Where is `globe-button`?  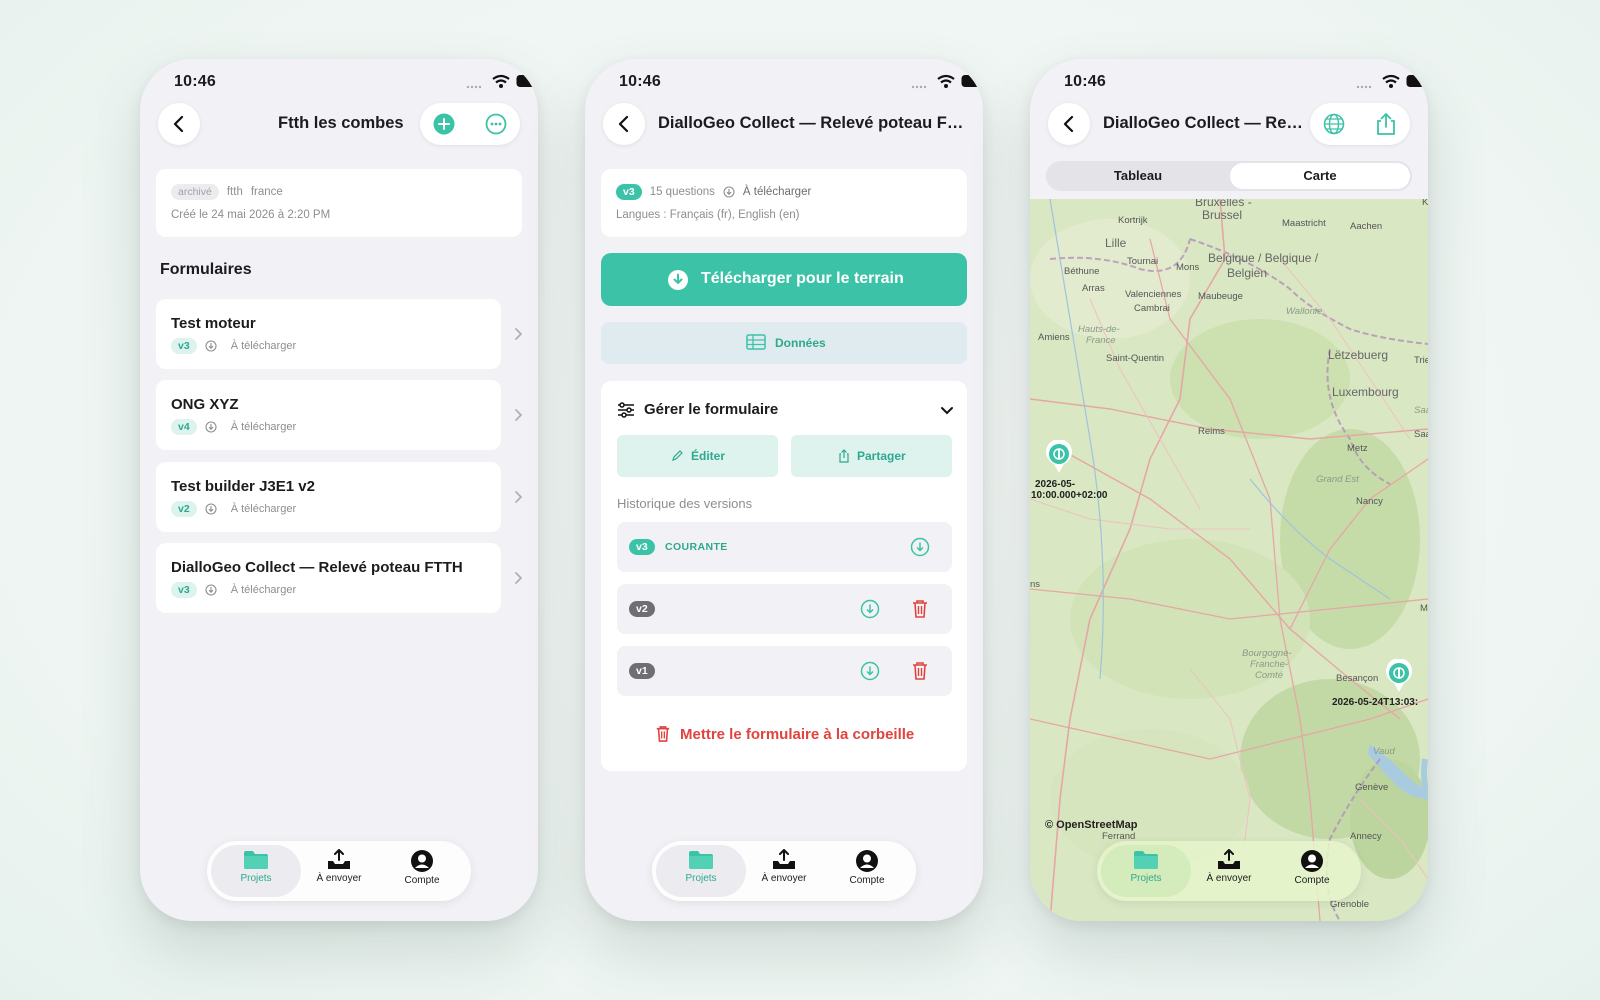
globe-button is located at coordinates (1334, 124).